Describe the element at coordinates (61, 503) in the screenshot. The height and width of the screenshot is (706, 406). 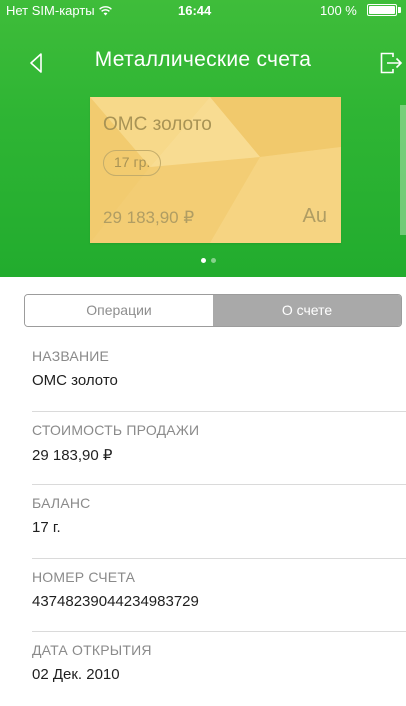
I see `field-label: БАЛАНС` at that location.